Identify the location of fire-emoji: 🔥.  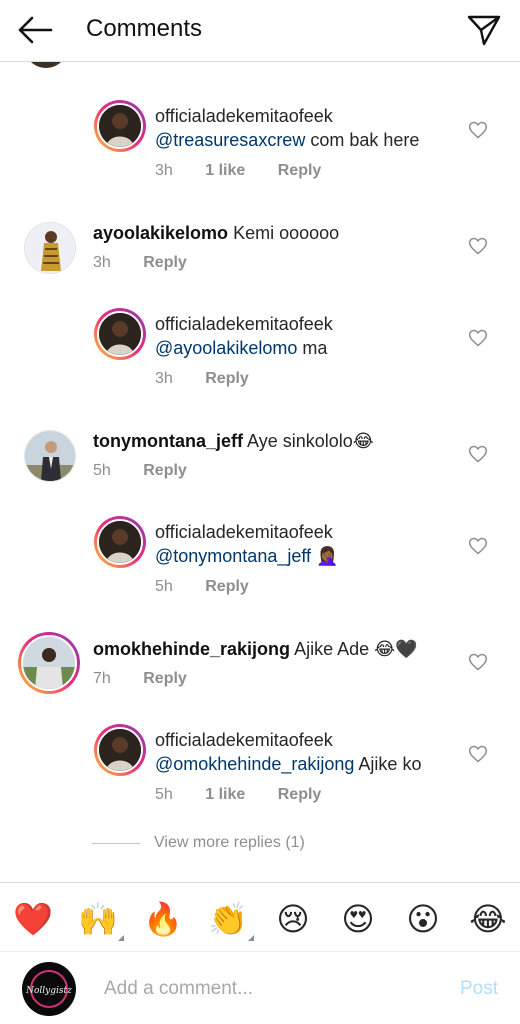
(163, 919).